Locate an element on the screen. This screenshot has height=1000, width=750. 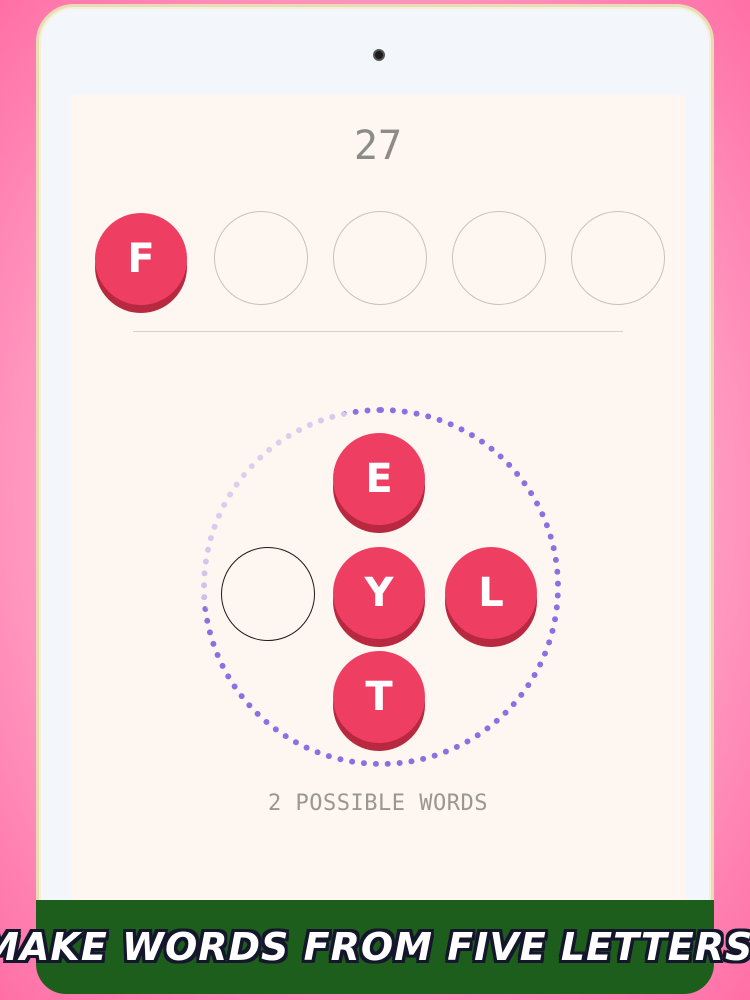
wheel-tile-top: E is located at coordinates (379, 479).